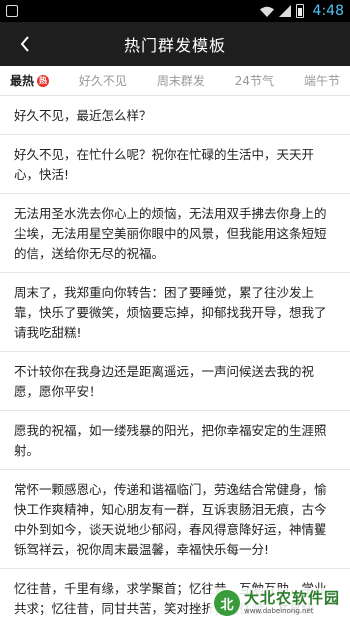  I want to click on fire-icon: 热, so click(43, 80).